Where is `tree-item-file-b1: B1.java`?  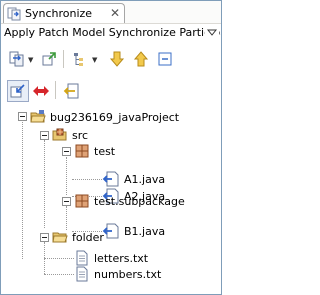
tree-item-file-b1: B1.java is located at coordinates (133, 231).